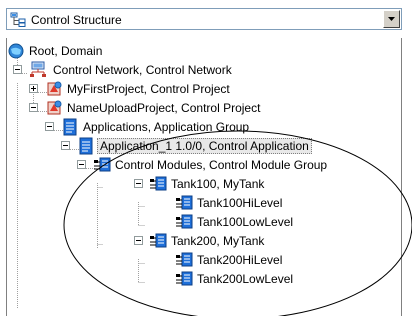 This screenshot has width=412, height=316. I want to click on tree-node-label: Tank100, MyTank, so click(218, 184).